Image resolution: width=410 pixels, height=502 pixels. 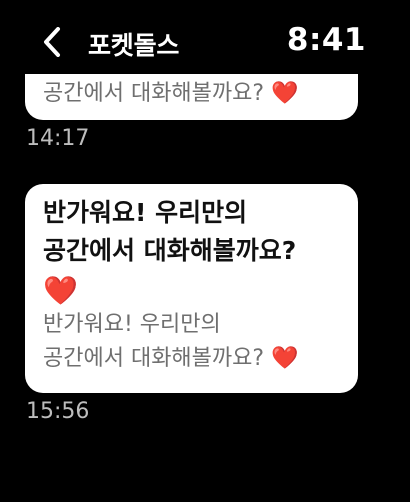 I want to click on heart-emoji: ❤️, so click(x=60, y=290).